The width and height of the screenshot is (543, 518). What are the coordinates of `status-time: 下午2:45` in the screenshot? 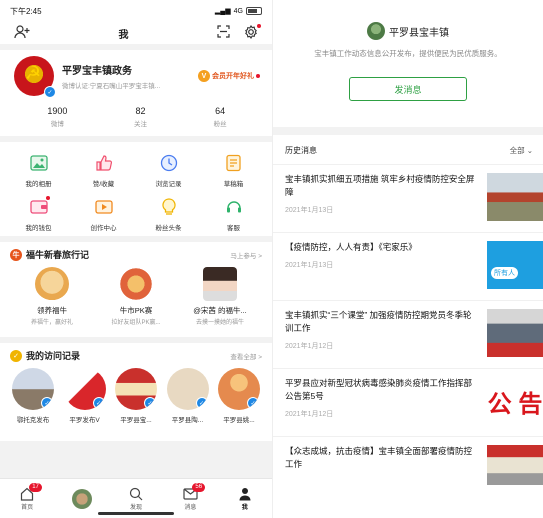 It's located at (26, 11).